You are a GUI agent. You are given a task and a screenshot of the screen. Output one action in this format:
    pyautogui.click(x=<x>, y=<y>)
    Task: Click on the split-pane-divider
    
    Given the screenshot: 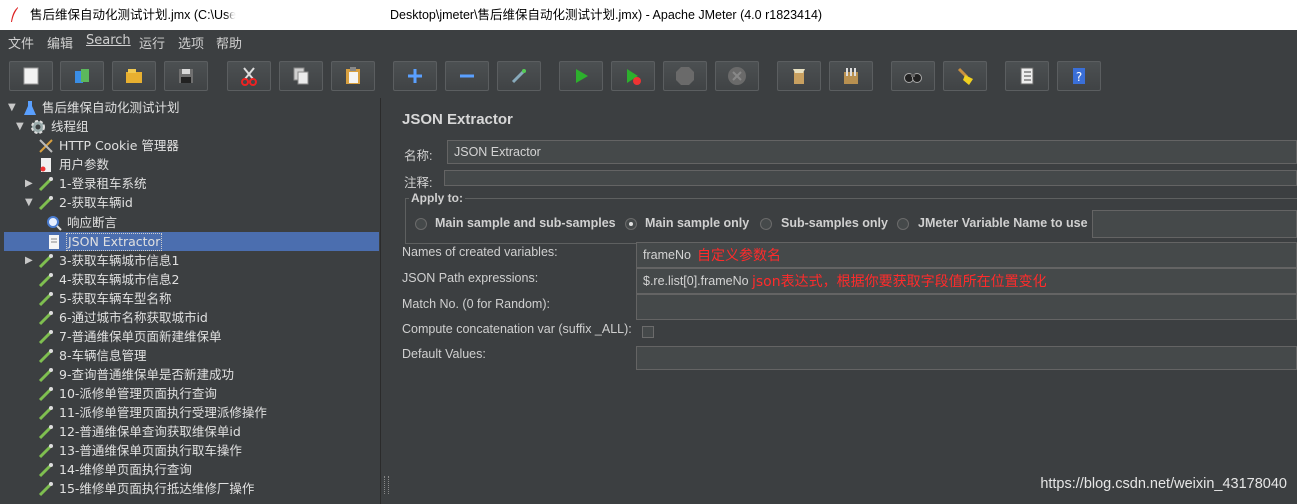 What is the action you would take?
    pyautogui.click(x=385, y=301)
    